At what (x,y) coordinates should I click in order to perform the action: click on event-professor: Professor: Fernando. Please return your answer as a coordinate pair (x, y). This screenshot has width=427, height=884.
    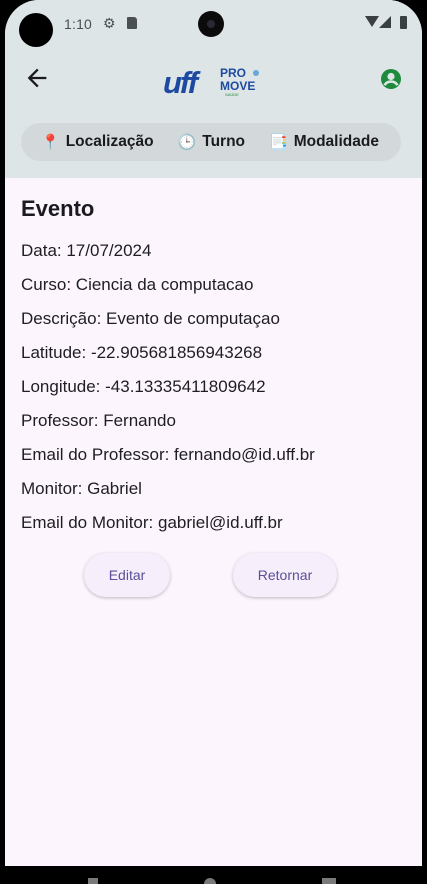
    Looking at the image, I should click on (98, 420).